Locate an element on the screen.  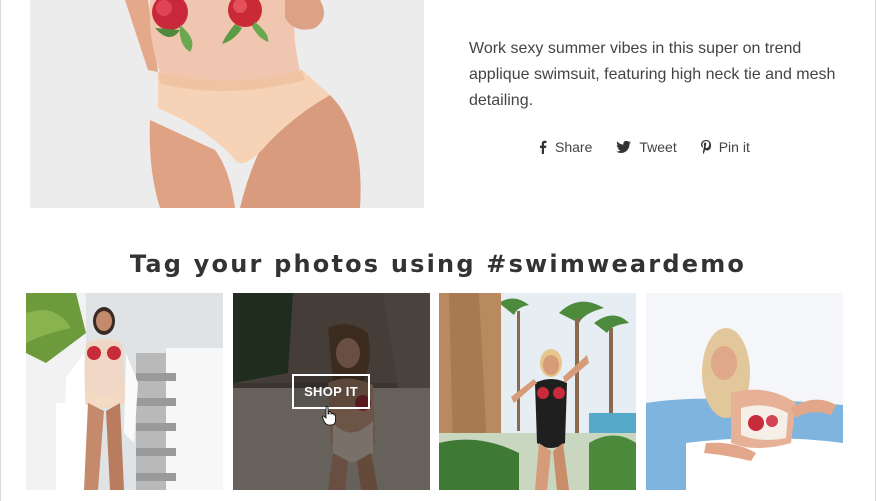
shop-it-button: SHOP IT is located at coordinates (331, 391).